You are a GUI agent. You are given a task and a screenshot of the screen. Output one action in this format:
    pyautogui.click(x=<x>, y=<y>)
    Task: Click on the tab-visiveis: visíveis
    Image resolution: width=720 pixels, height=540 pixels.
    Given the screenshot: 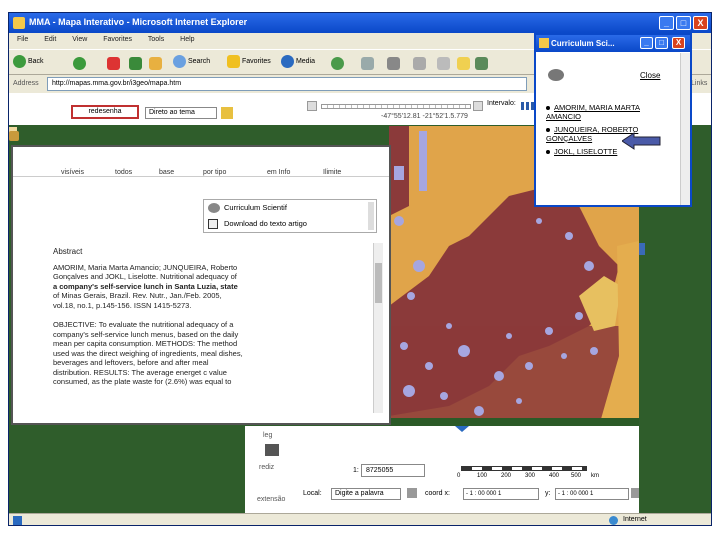 What is the action you would take?
    pyautogui.click(x=72, y=172)
    